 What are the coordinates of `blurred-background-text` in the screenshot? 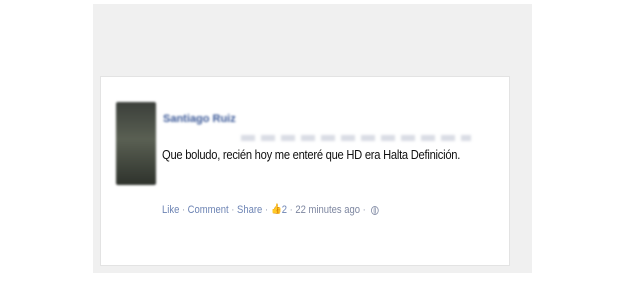 It's located at (356, 138).